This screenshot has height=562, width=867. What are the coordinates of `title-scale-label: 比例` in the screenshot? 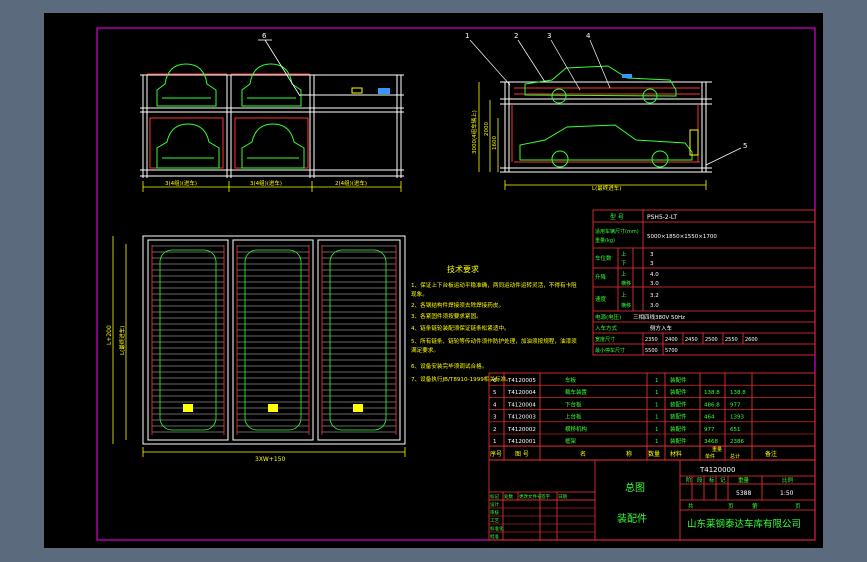 It's located at (788, 480).